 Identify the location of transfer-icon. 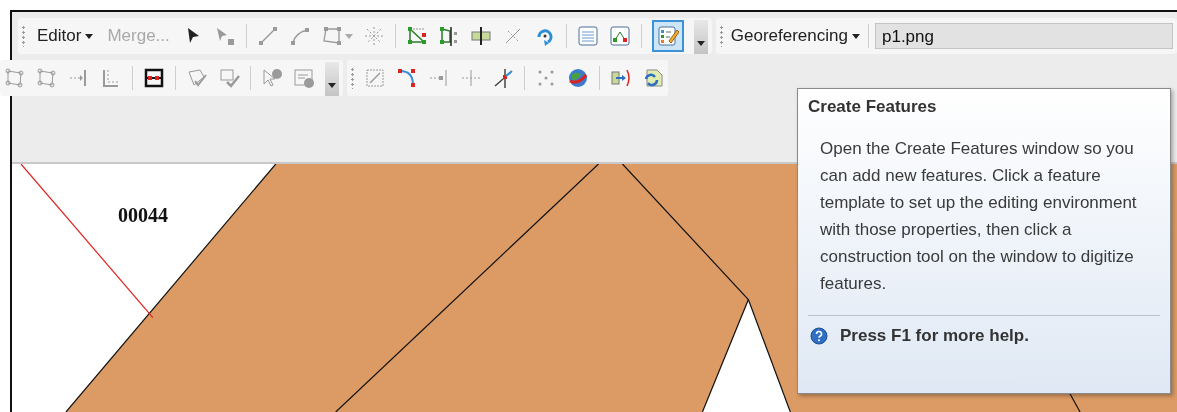
(621, 78).